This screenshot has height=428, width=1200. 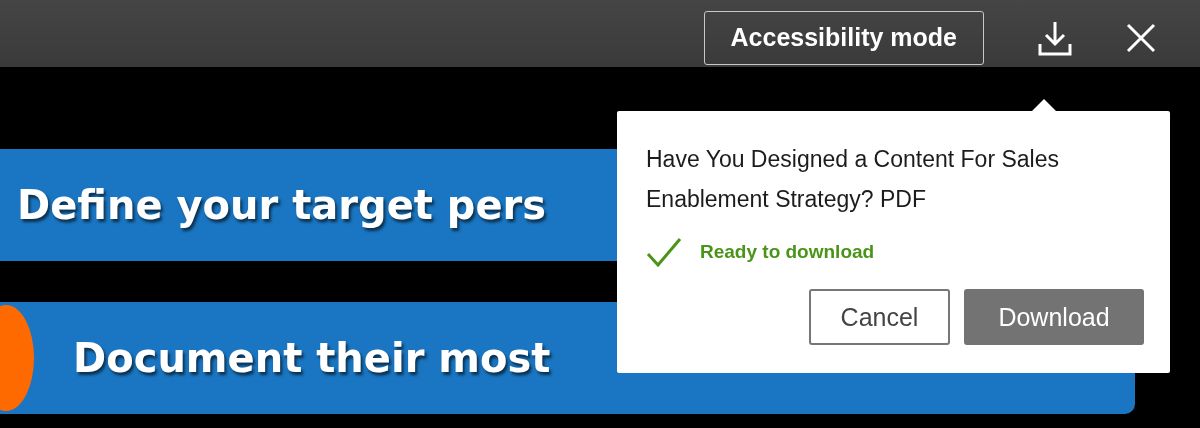 What do you see at coordinates (843, 37) in the screenshot?
I see `accessibility-mode-button: Accessibility mode` at bounding box center [843, 37].